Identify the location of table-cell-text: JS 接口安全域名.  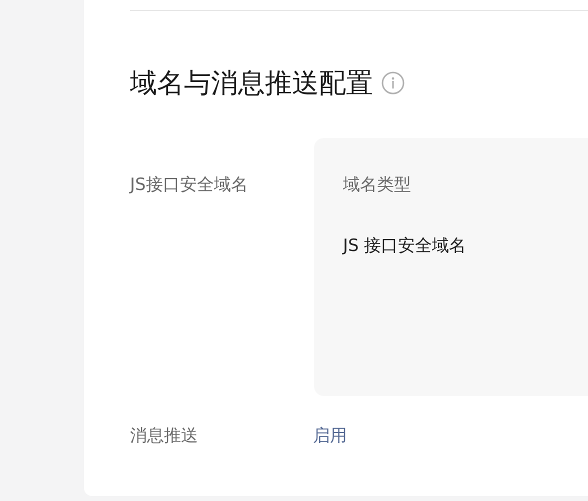
(404, 246).